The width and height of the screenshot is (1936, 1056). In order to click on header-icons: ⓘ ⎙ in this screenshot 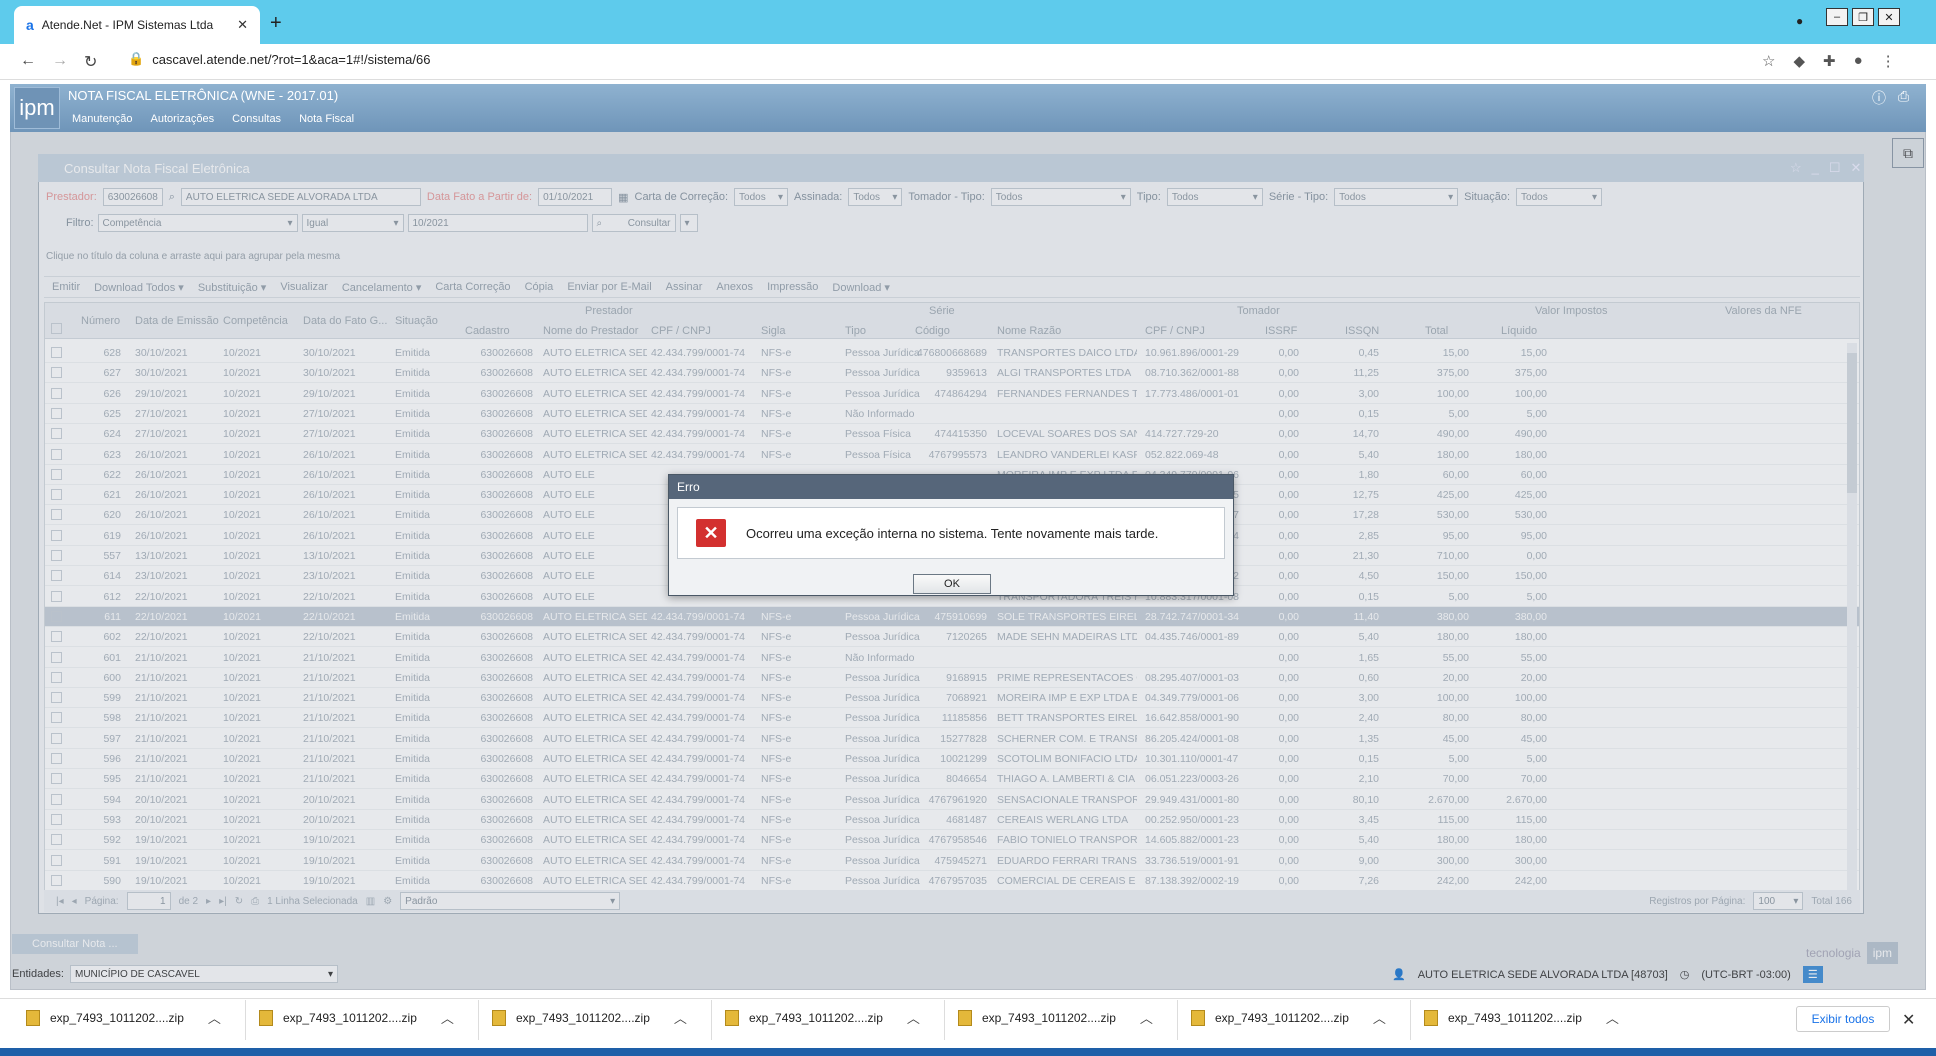, I will do `click(1890, 98)`.